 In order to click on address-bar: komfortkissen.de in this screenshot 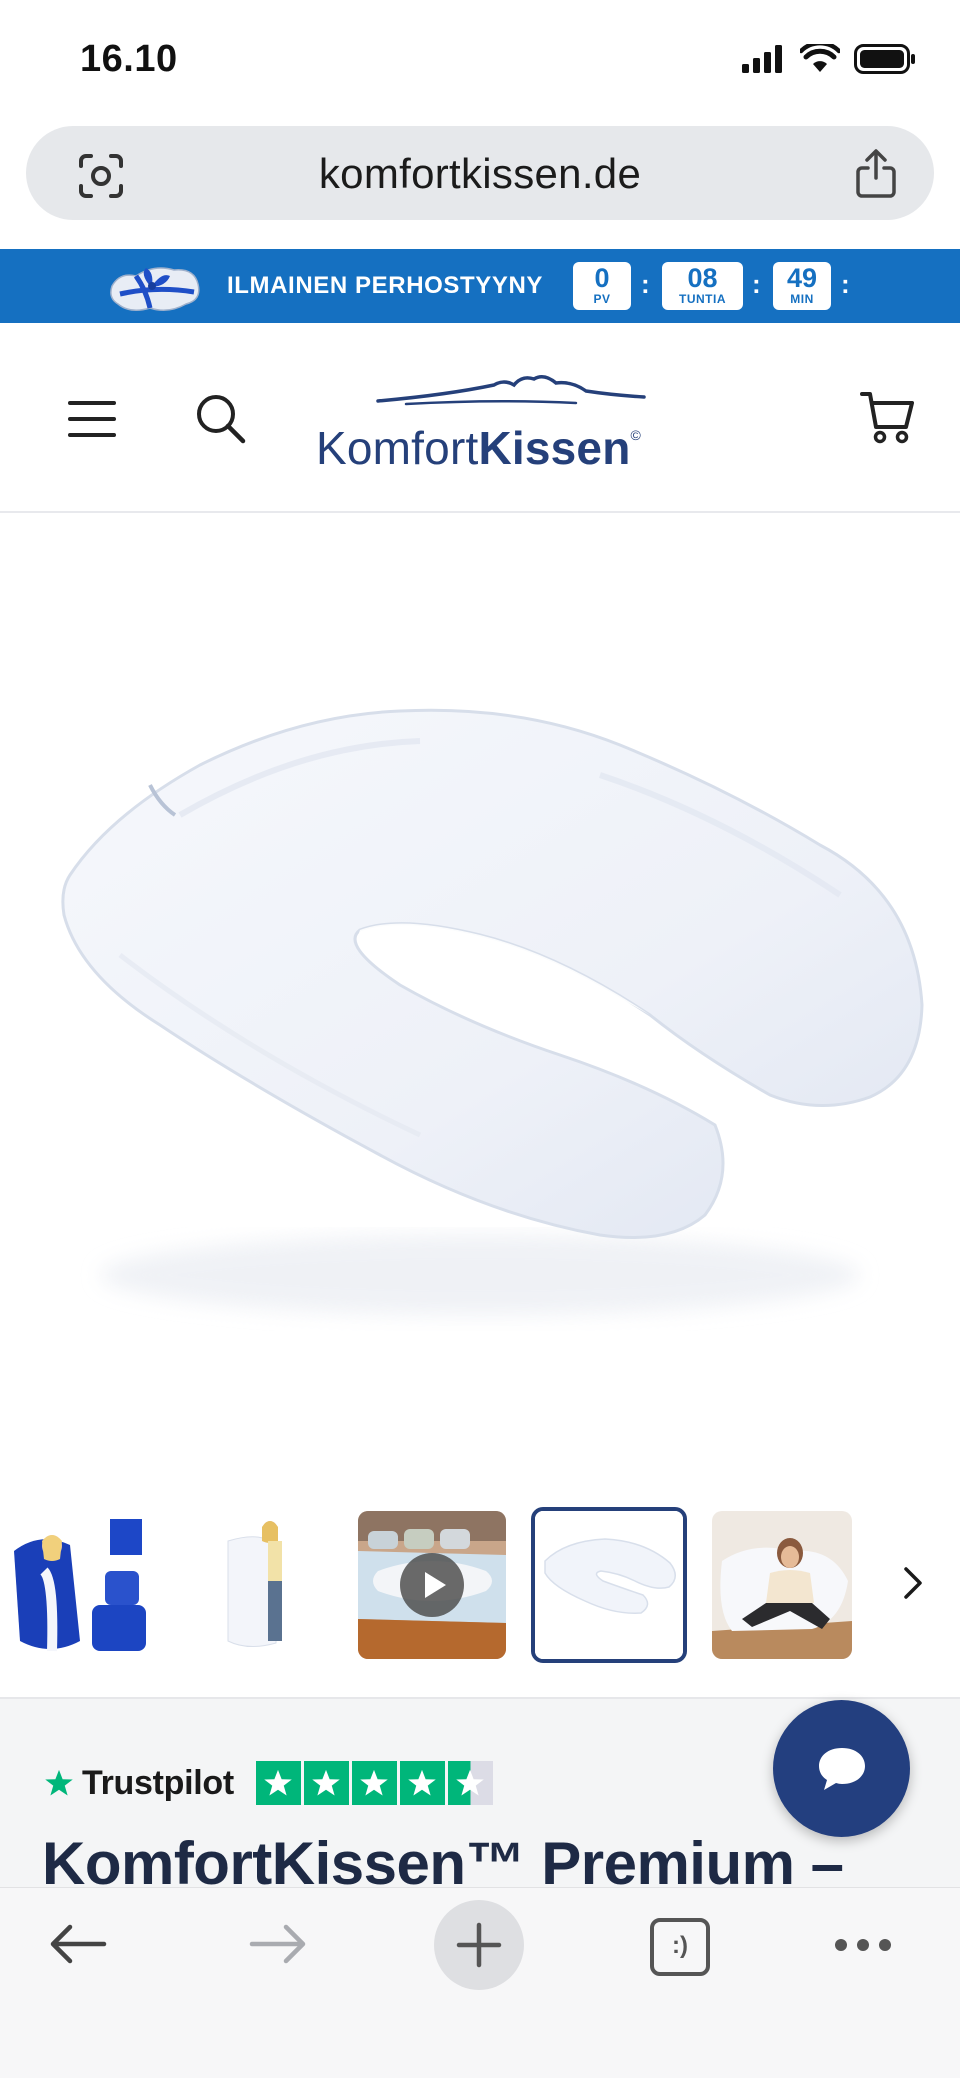, I will do `click(480, 173)`.